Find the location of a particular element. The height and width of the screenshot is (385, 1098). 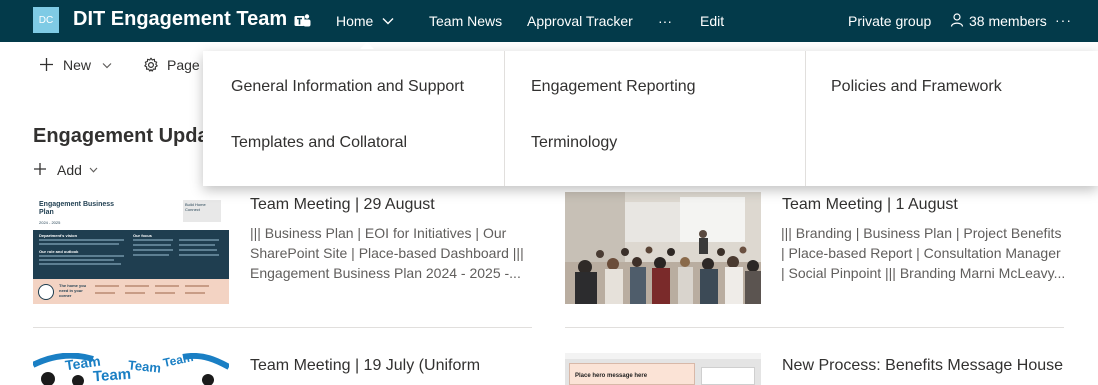

thumb-footer: The home you need in your corner is located at coordinates (73, 290).